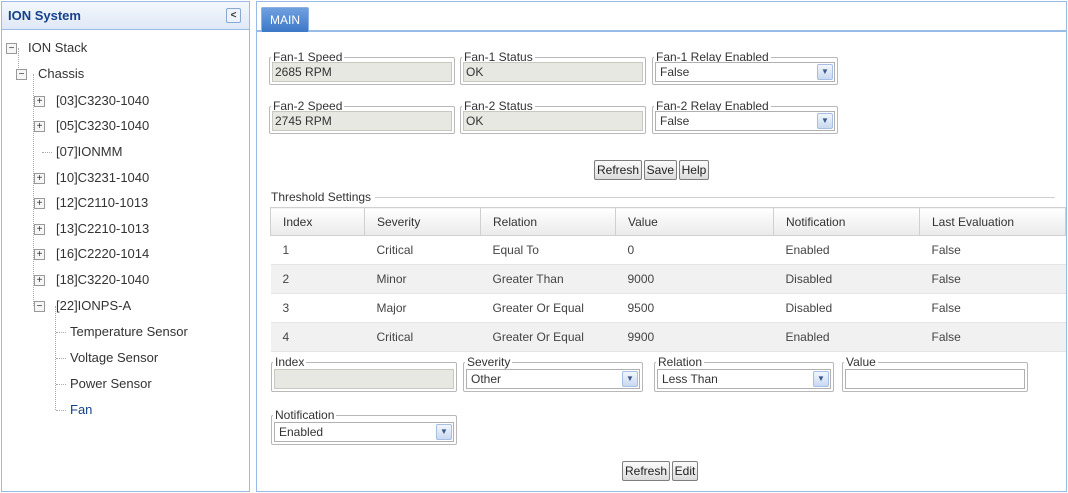 This screenshot has width=1068, height=493. Describe the element at coordinates (305, 415) in the screenshot. I see `notification-label: Notification` at that location.